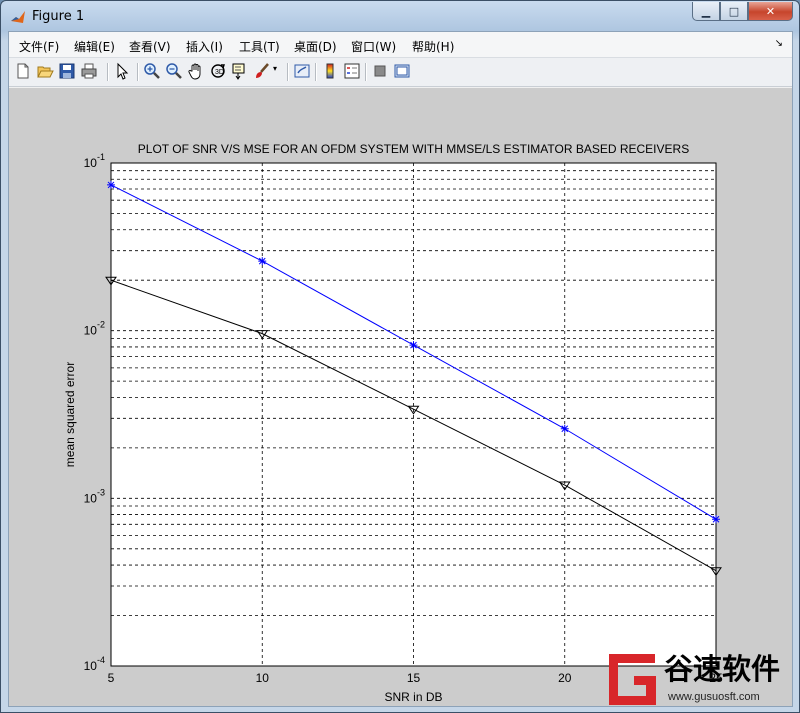 The image size is (800, 713). I want to click on menu-window: 窗口(W), so click(373, 46).